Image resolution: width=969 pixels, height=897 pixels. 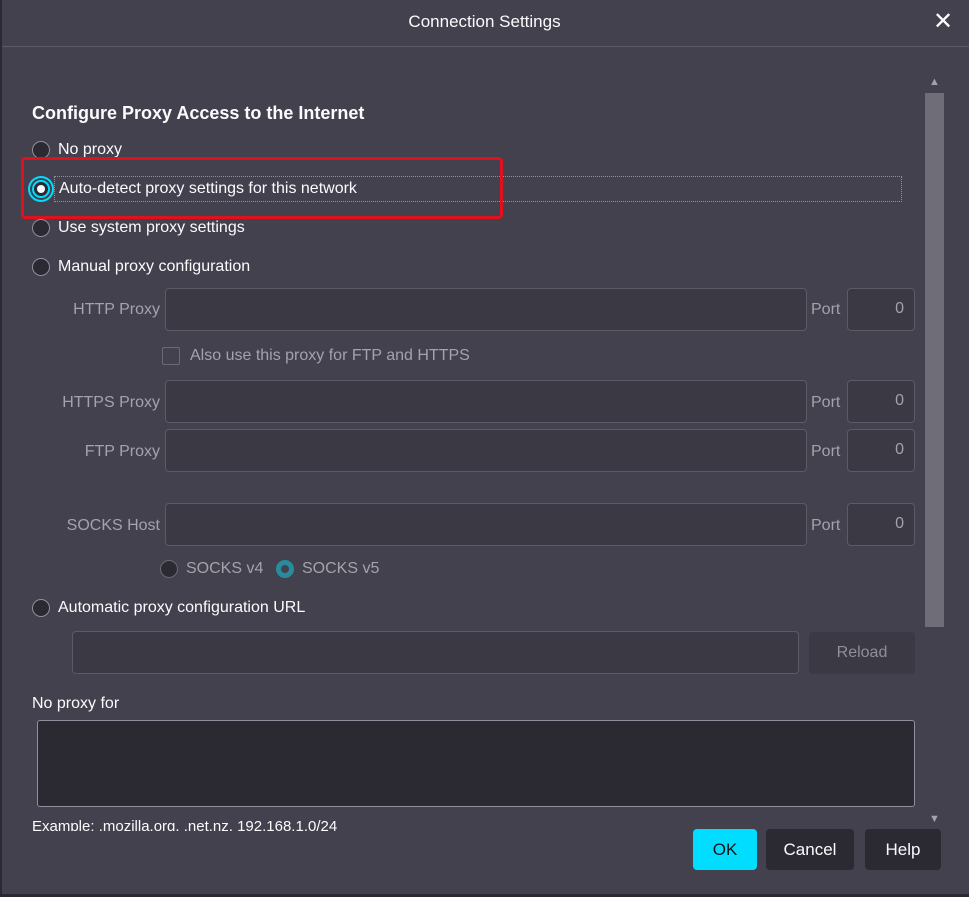 I want to click on radio-label: SOCKS v5, so click(x=341, y=568).